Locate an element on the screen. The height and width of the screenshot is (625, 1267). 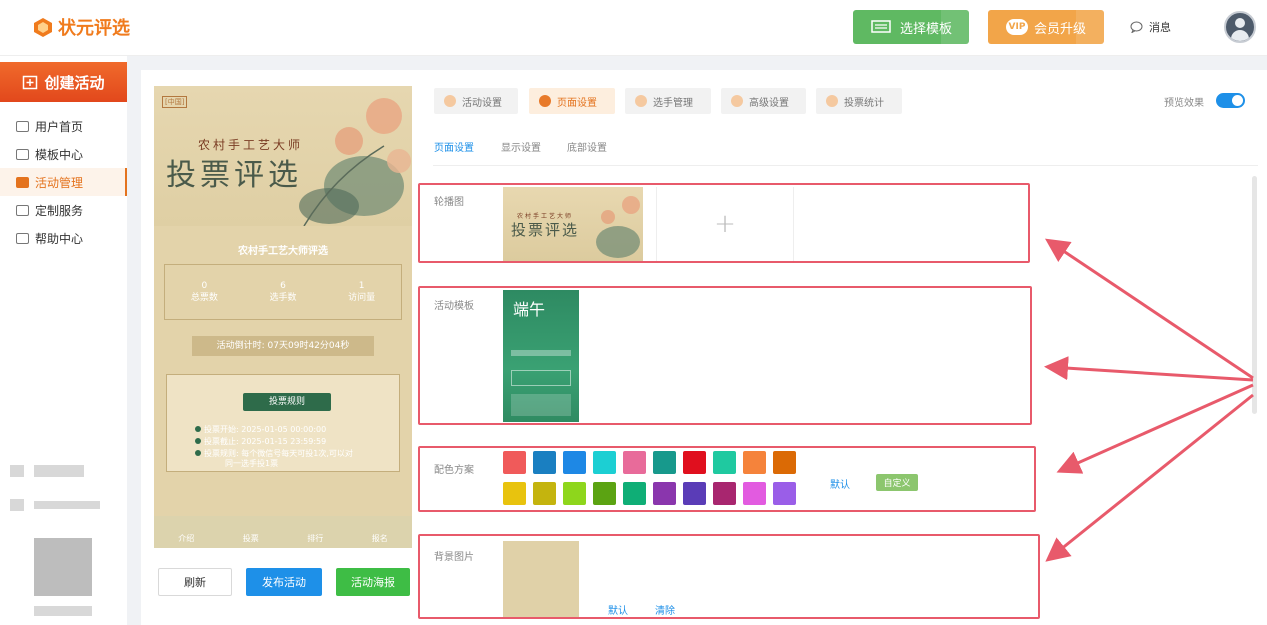
rule-text: 同一选手投1票 is located at coordinates (252, 463).